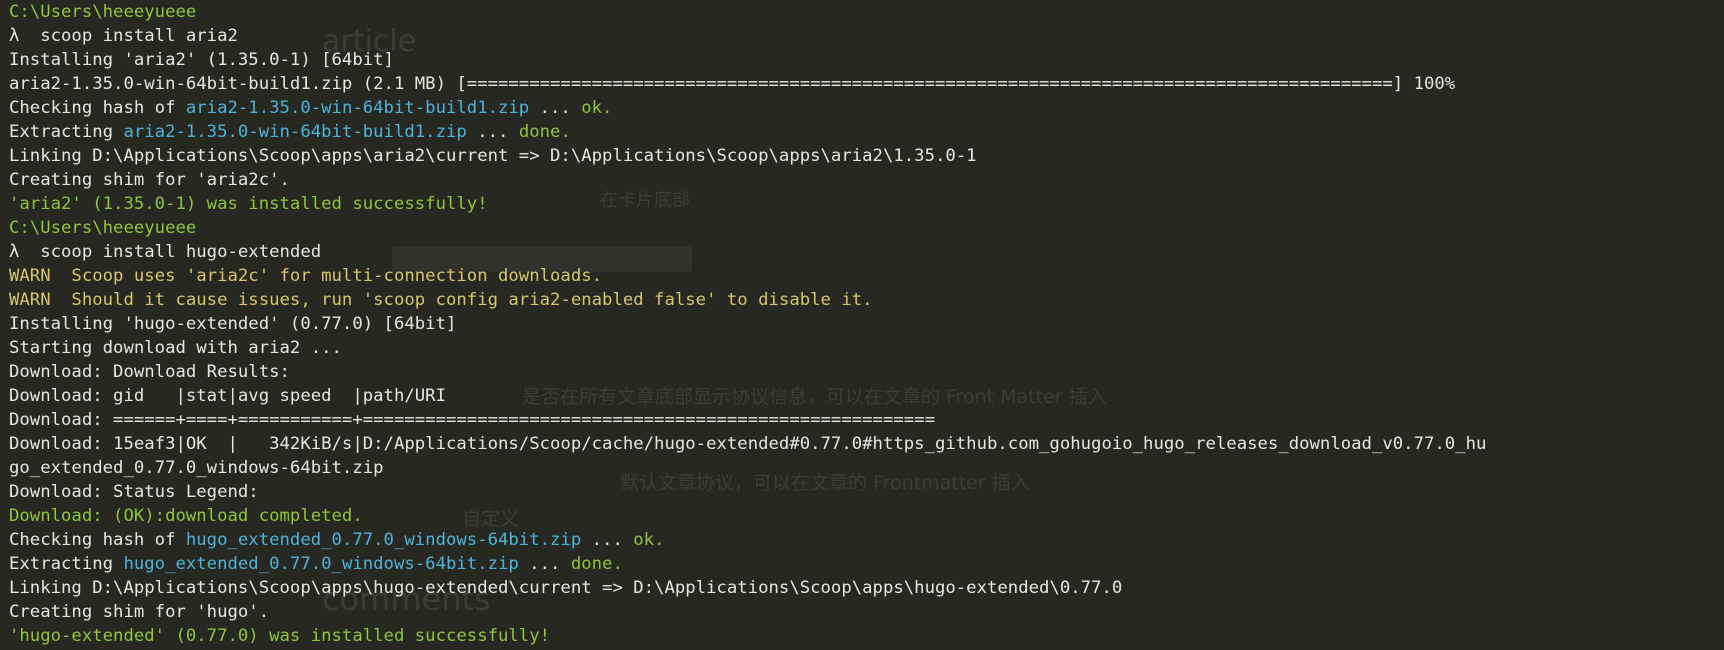 The height and width of the screenshot is (650, 1724). Describe the element at coordinates (201, 60) in the screenshot. I see `output-text: Installing 'aria2' (1.35.0-1) [64bit]` at that location.